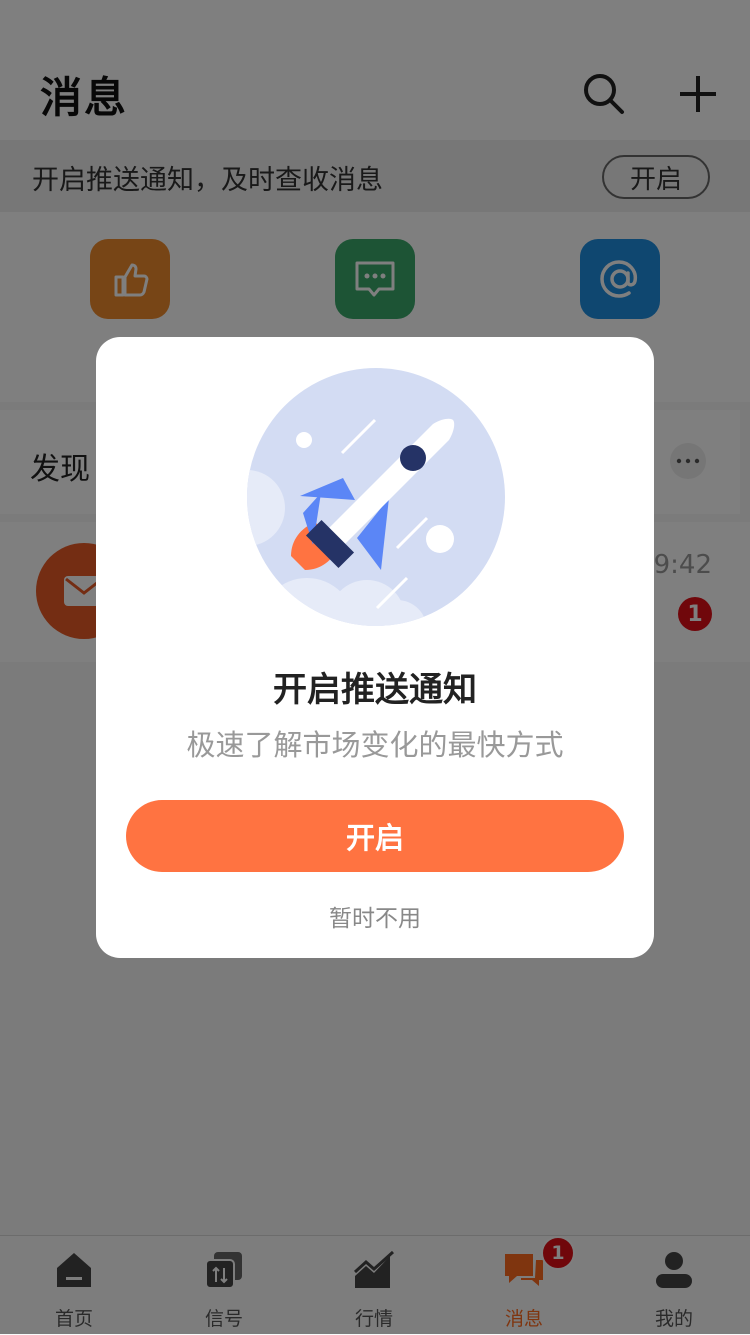  What do you see at coordinates (375, 690) in the screenshot?
I see `dialog-title: 开启推送通知` at bounding box center [375, 690].